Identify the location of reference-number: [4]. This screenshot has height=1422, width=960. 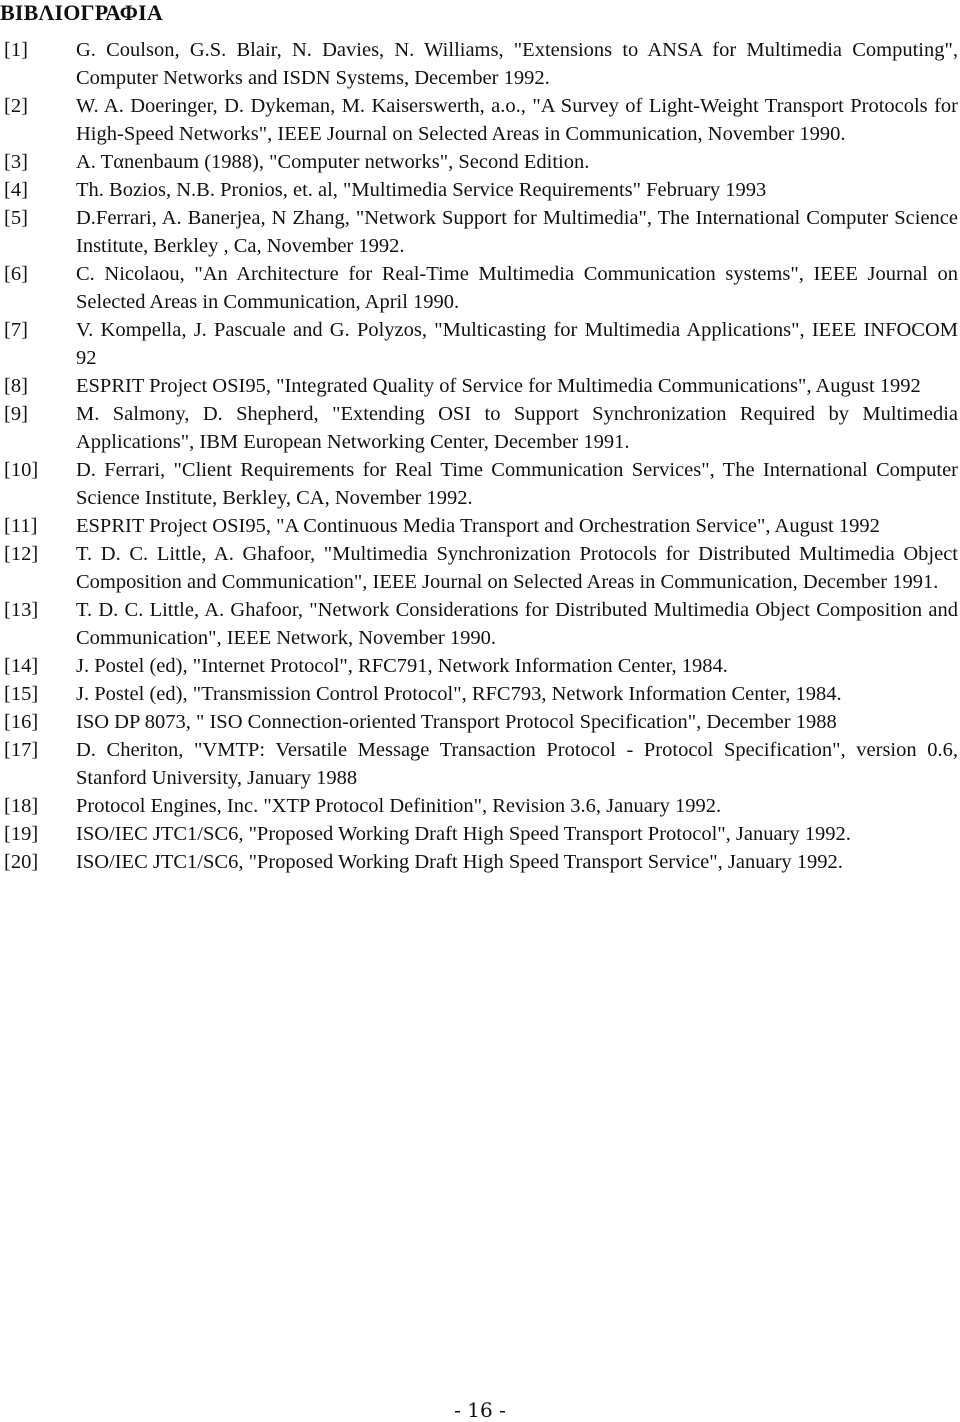
(16, 190).